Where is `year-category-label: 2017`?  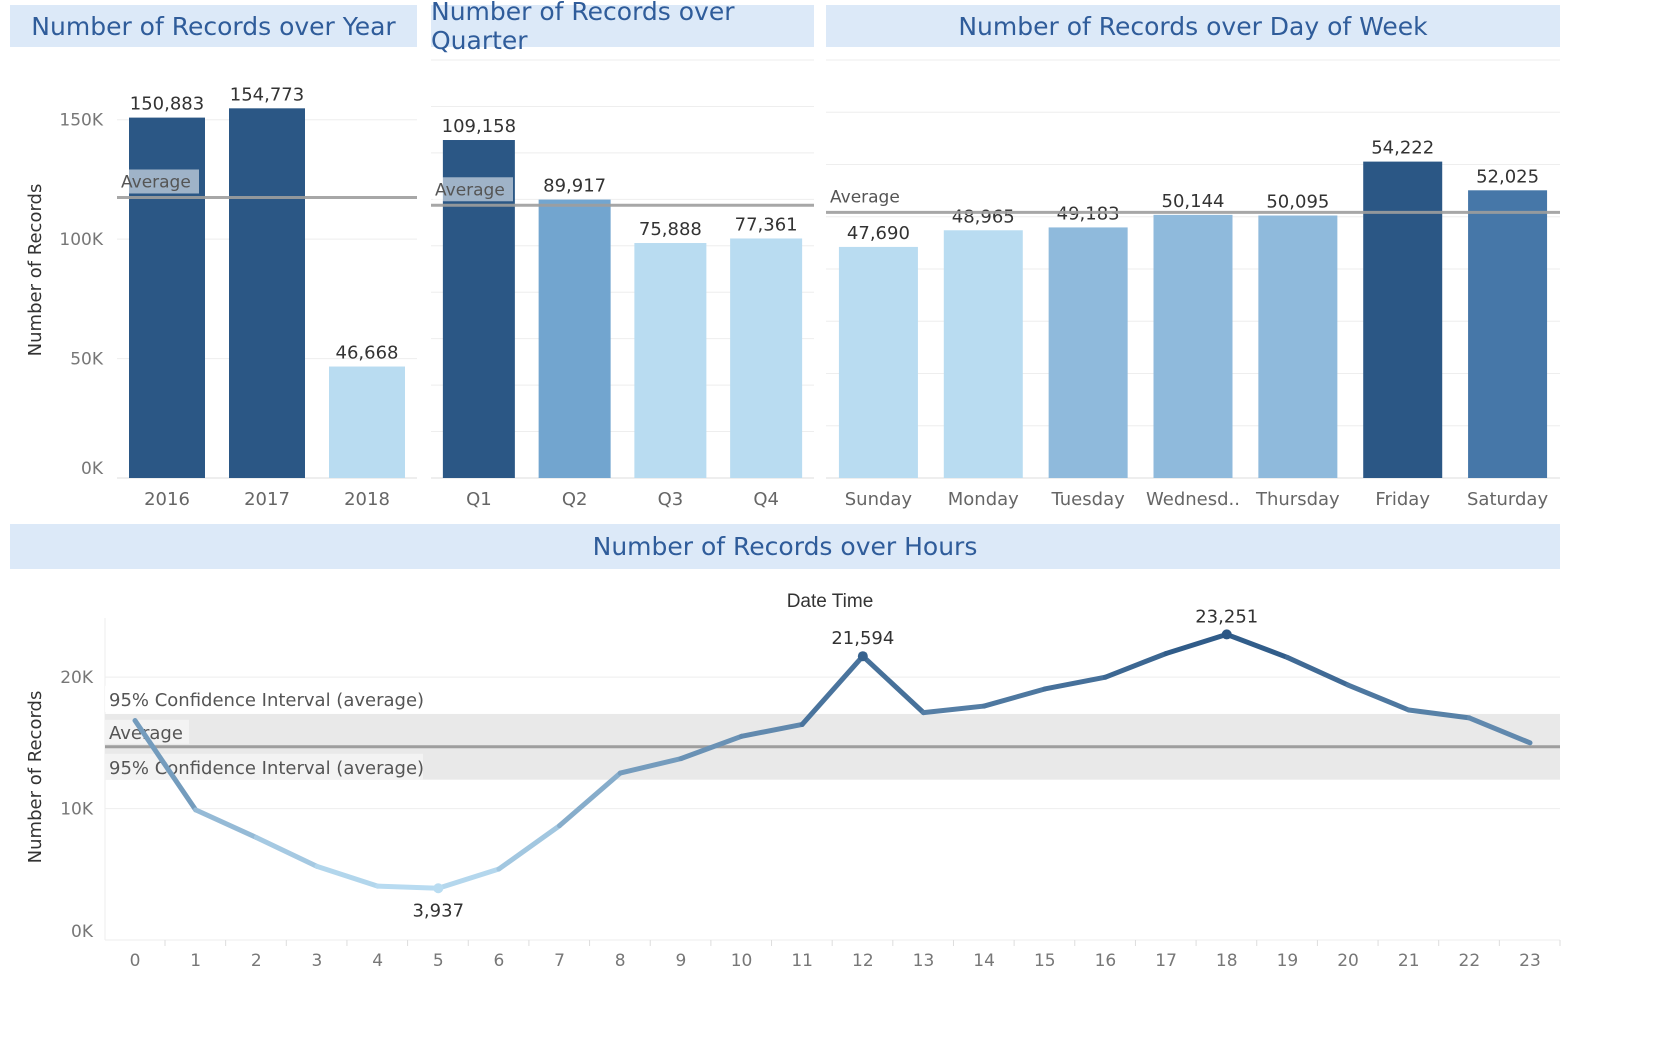 year-category-label: 2017 is located at coordinates (267, 499).